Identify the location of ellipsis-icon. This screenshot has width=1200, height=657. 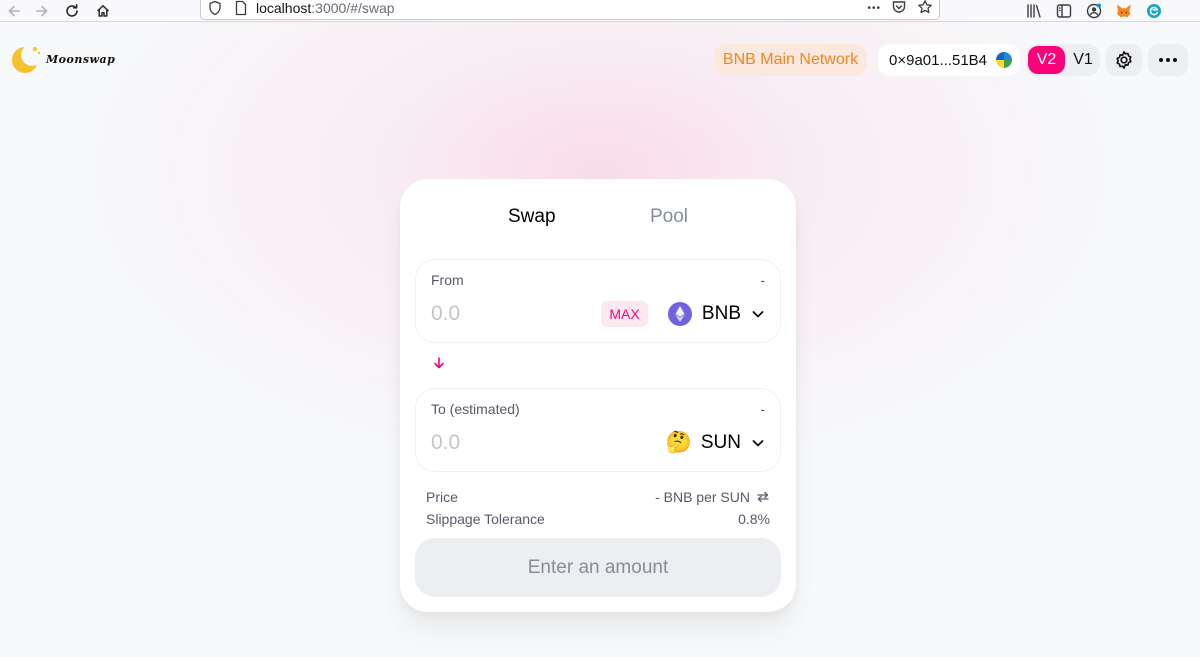
(1168, 60).